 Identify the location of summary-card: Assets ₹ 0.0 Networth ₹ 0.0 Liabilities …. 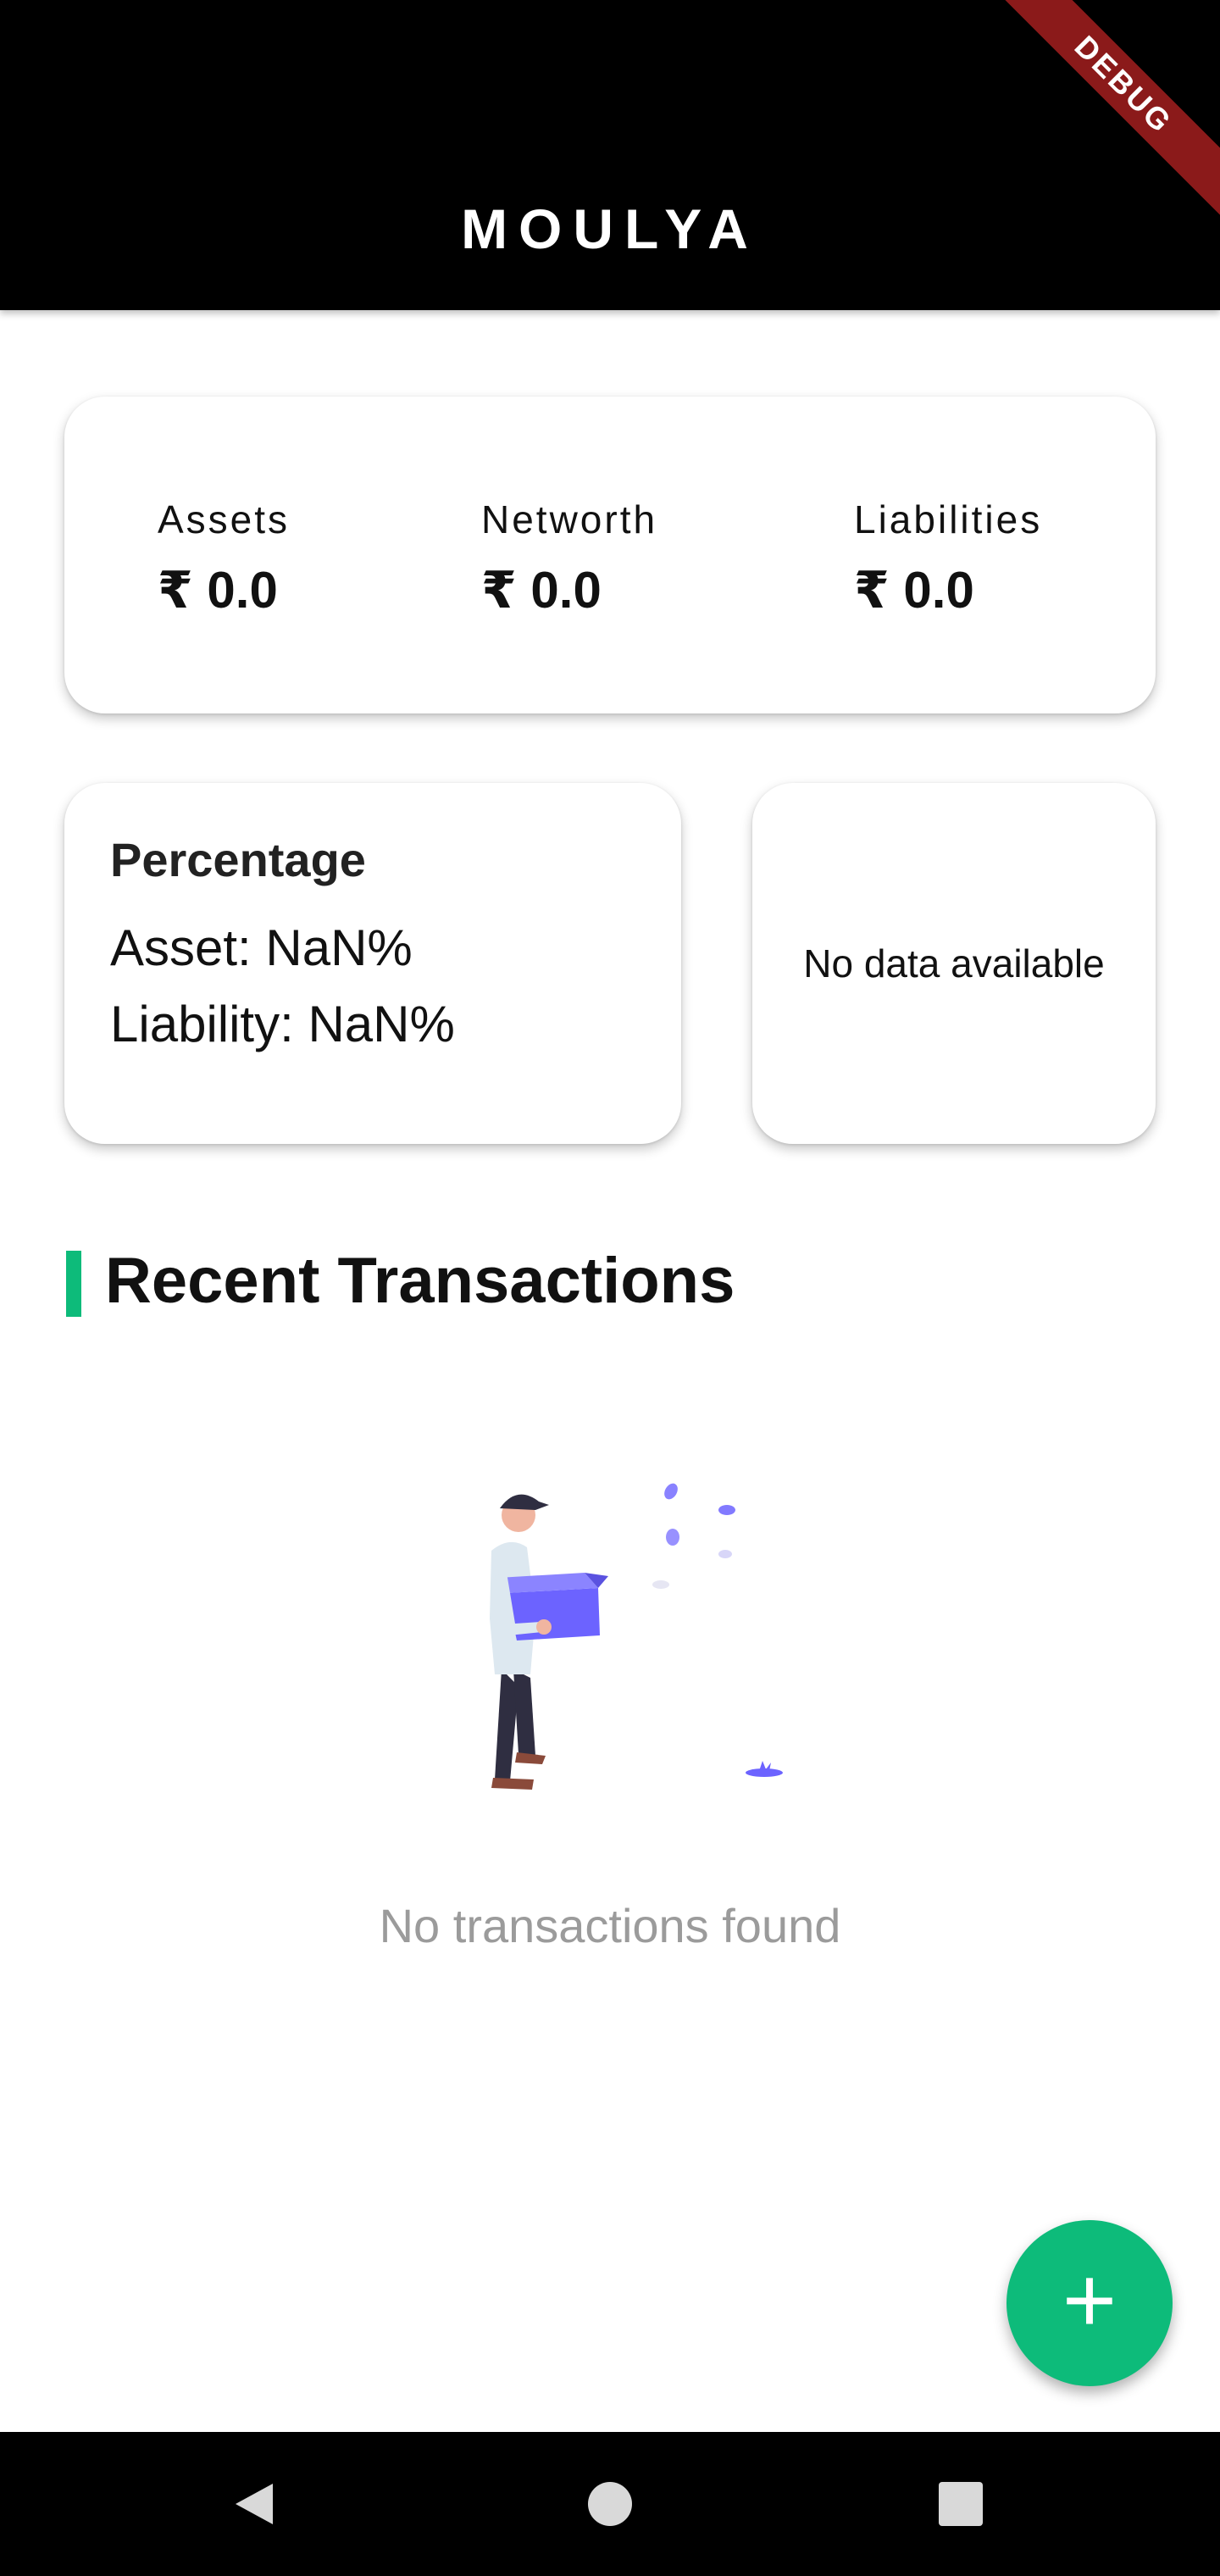
(610, 555).